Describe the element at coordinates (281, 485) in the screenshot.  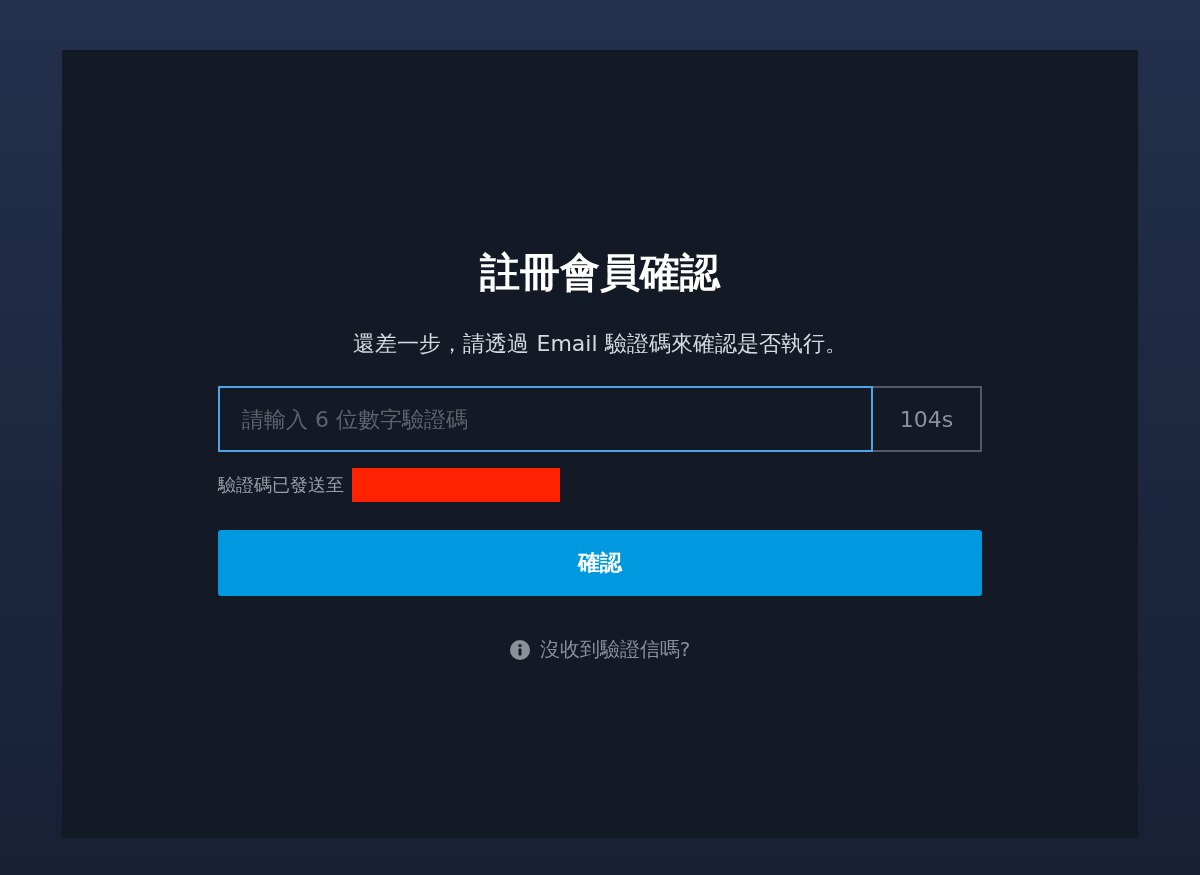
I see `sent-notice-text: 驗證碼已發送至` at that location.